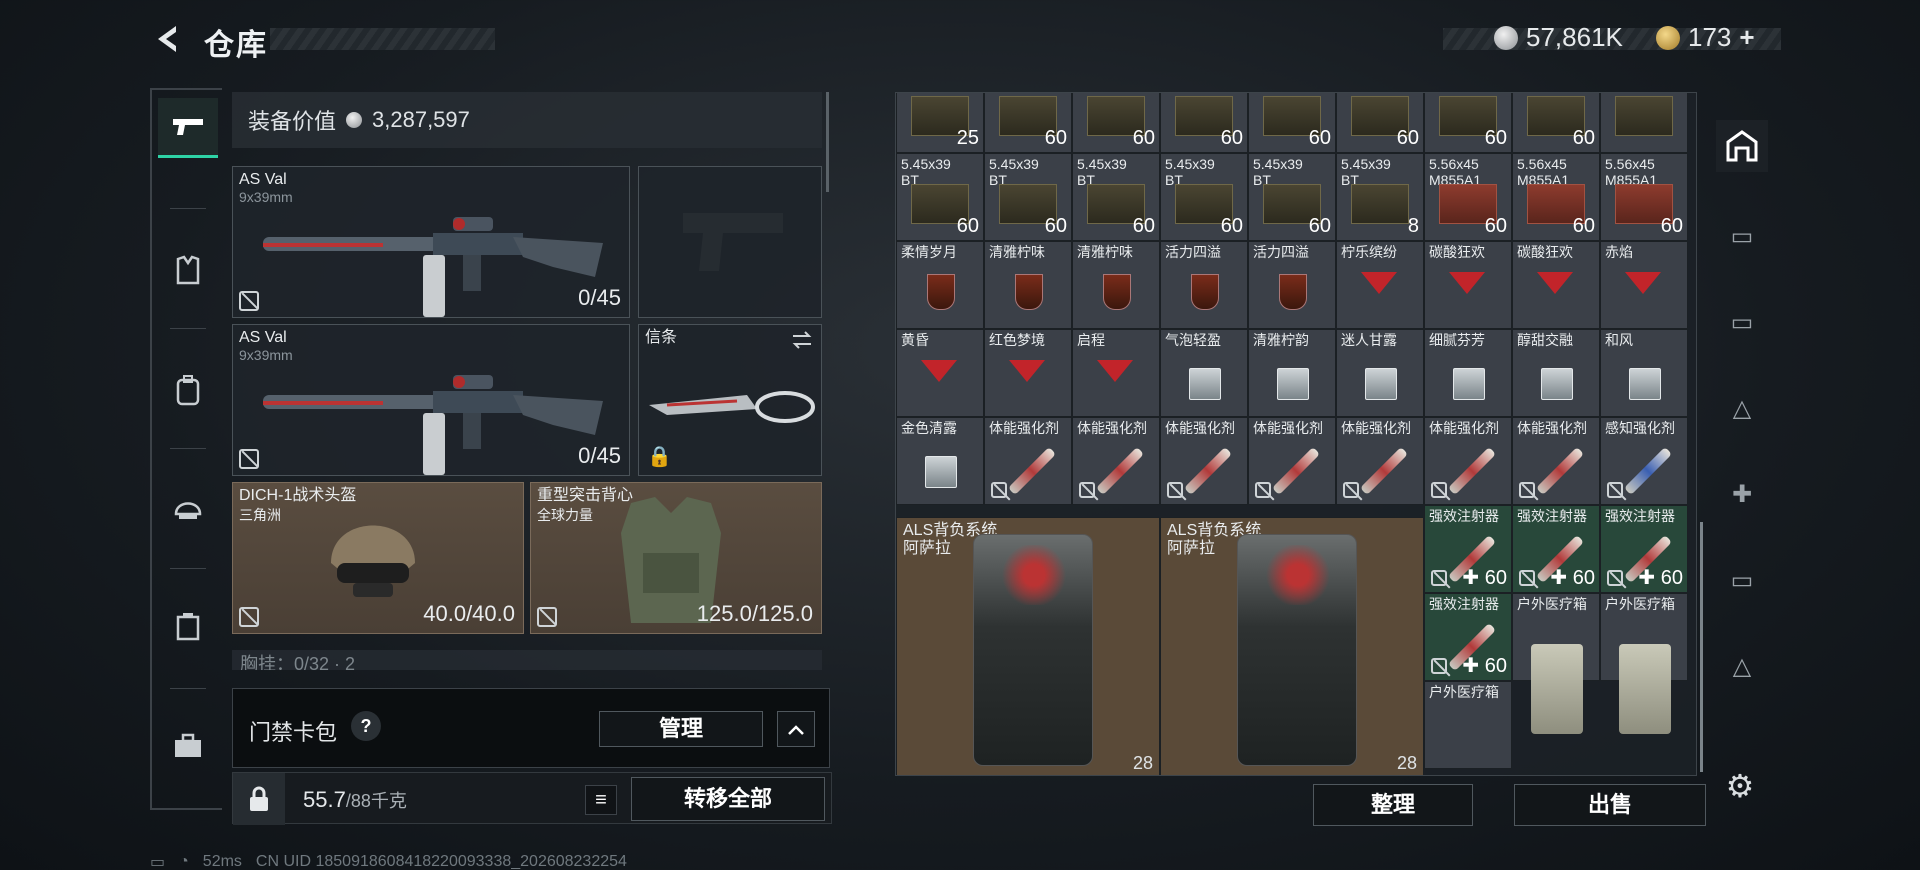 This screenshot has height=870, width=1920. I want to click on injector-qty: 60, so click(1495, 666).